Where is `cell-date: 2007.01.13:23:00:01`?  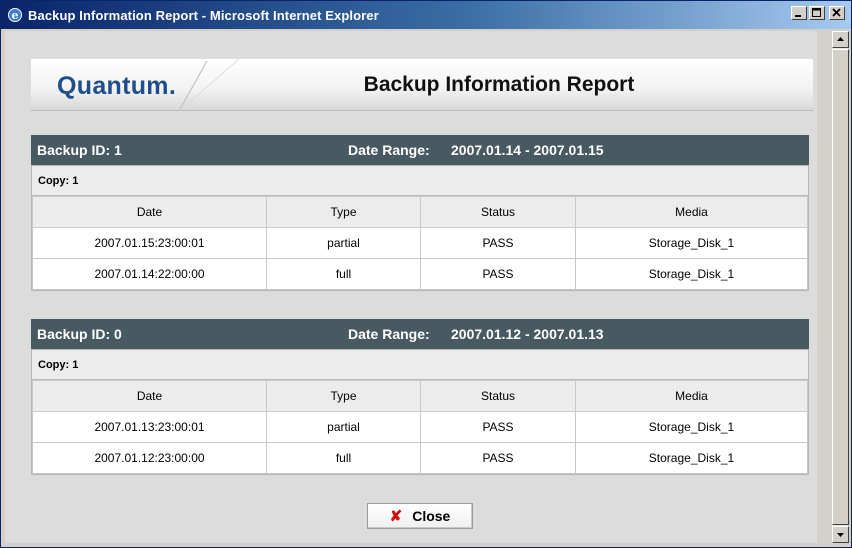
cell-date: 2007.01.13:23:00:01 is located at coordinates (149, 427).